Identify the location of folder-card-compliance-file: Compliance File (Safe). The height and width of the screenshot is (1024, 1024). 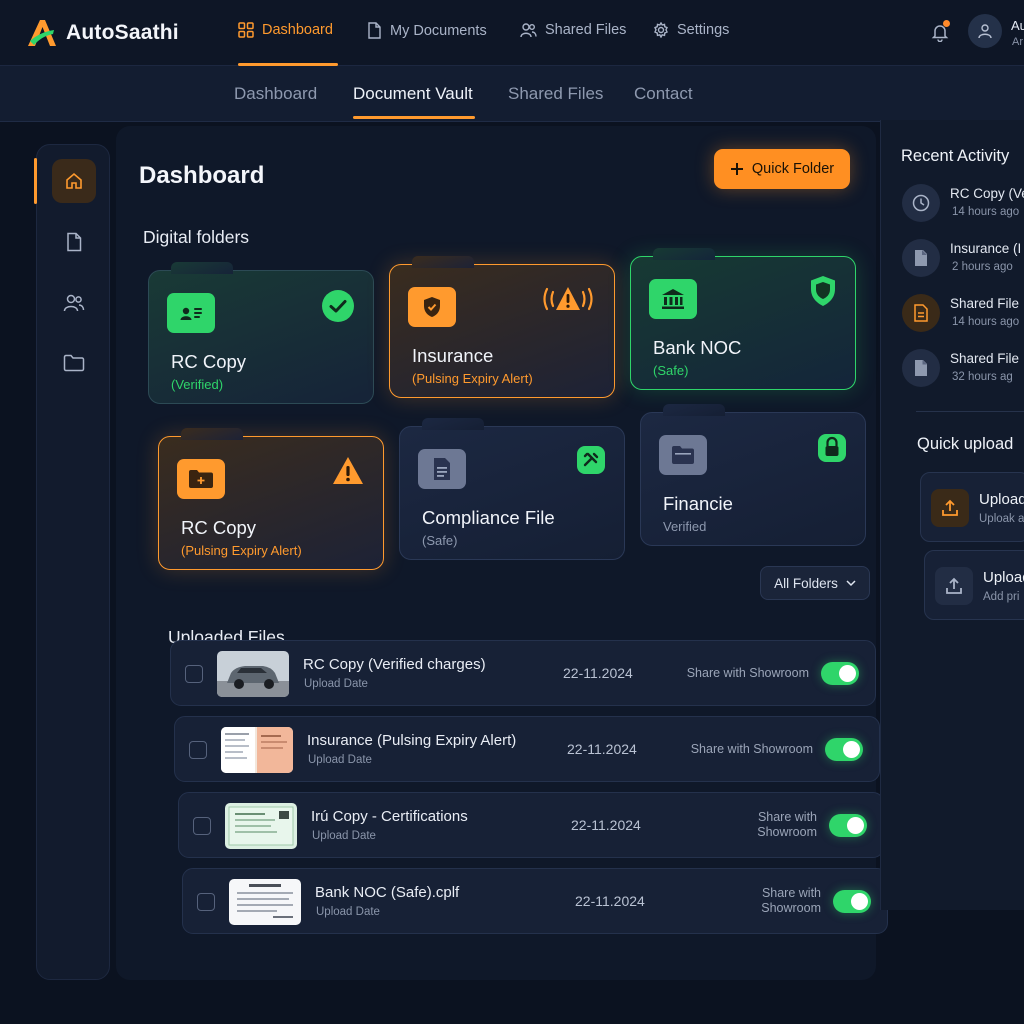
(512, 489).